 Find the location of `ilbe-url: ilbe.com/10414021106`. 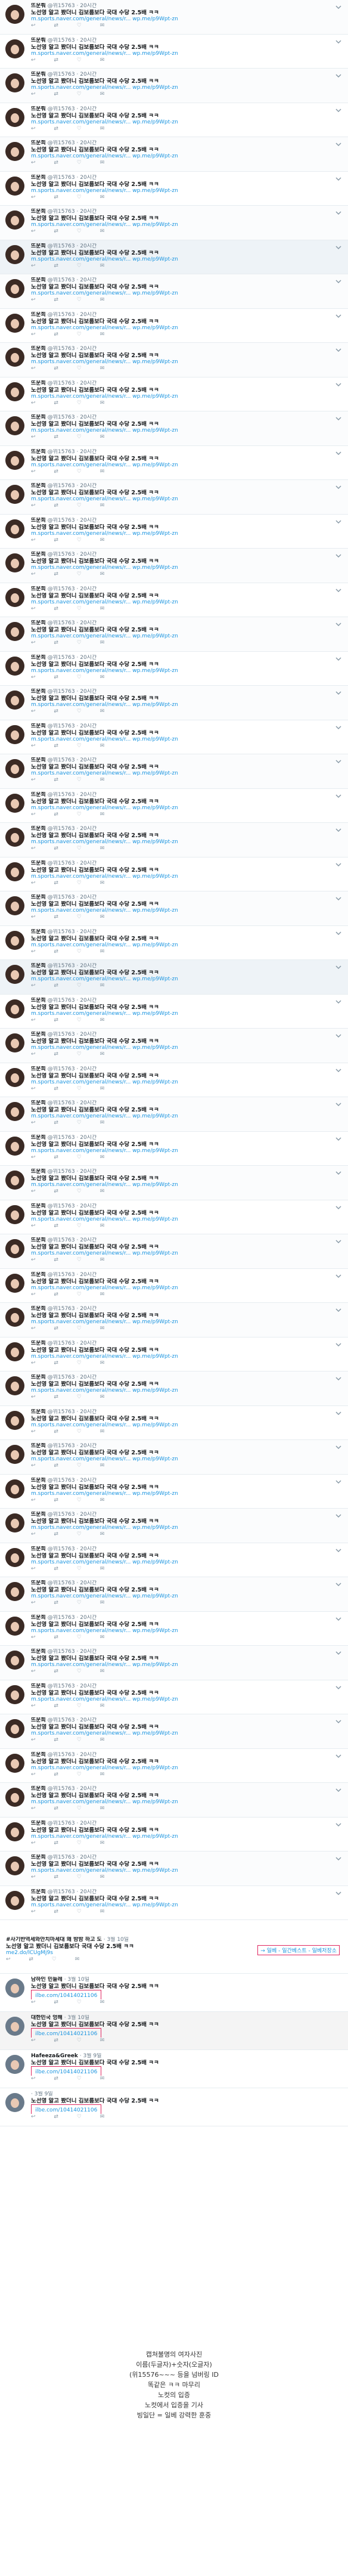

ilbe-url: ilbe.com/10414021106 is located at coordinates (67, 2109).